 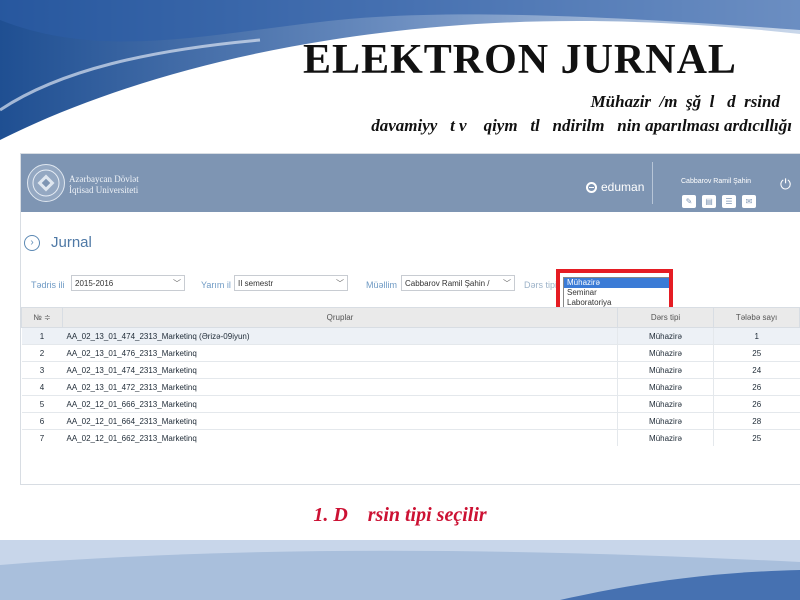 What do you see at coordinates (46, 183) in the screenshot?
I see `university-logo` at bounding box center [46, 183].